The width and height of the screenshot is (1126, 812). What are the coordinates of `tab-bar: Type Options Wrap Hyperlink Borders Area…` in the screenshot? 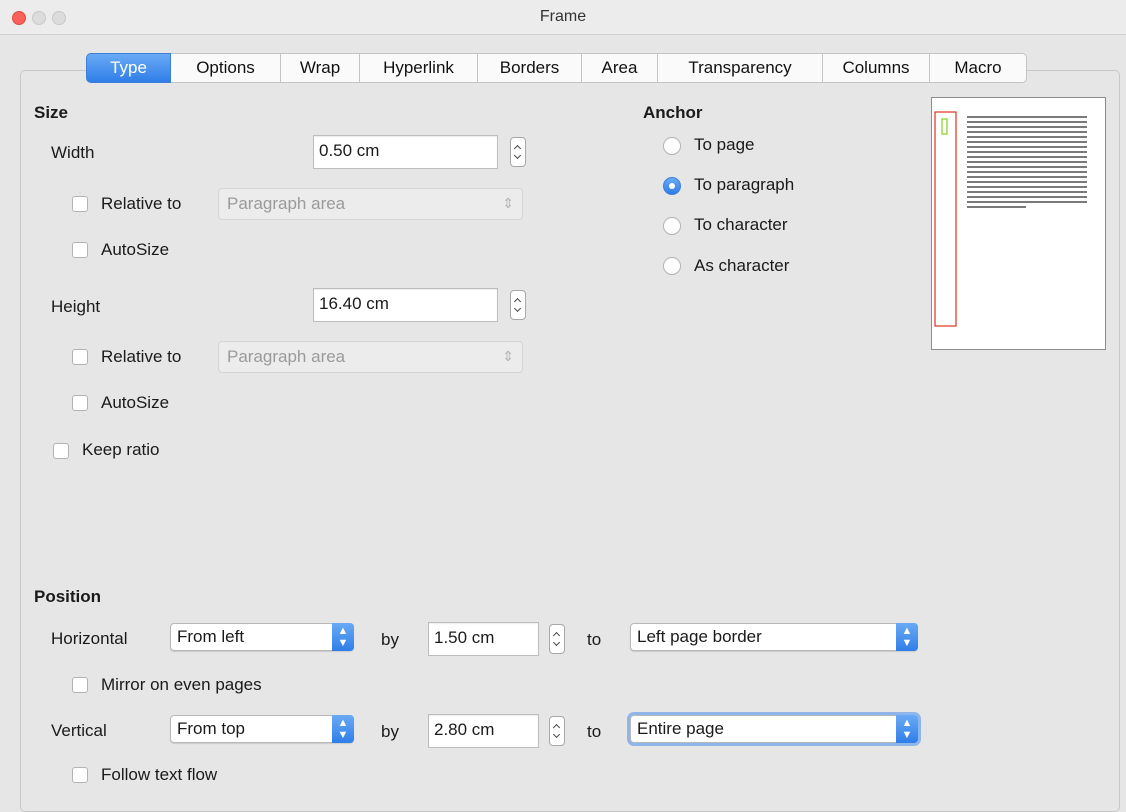 It's located at (556, 69).